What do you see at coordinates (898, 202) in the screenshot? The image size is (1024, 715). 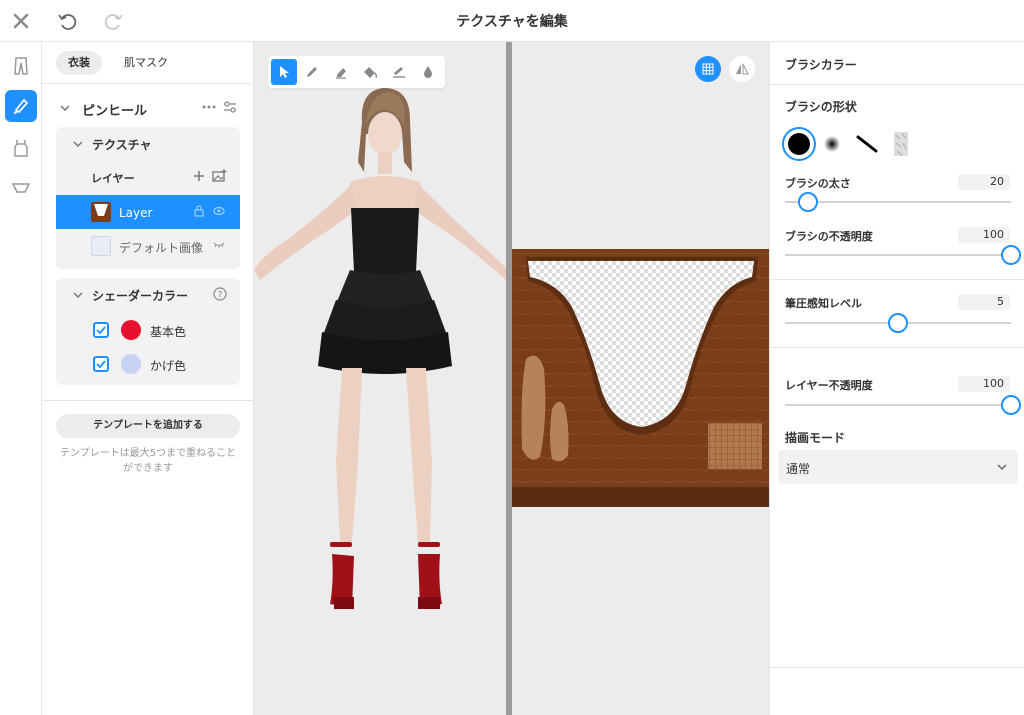 I see `brush-size-slider` at bounding box center [898, 202].